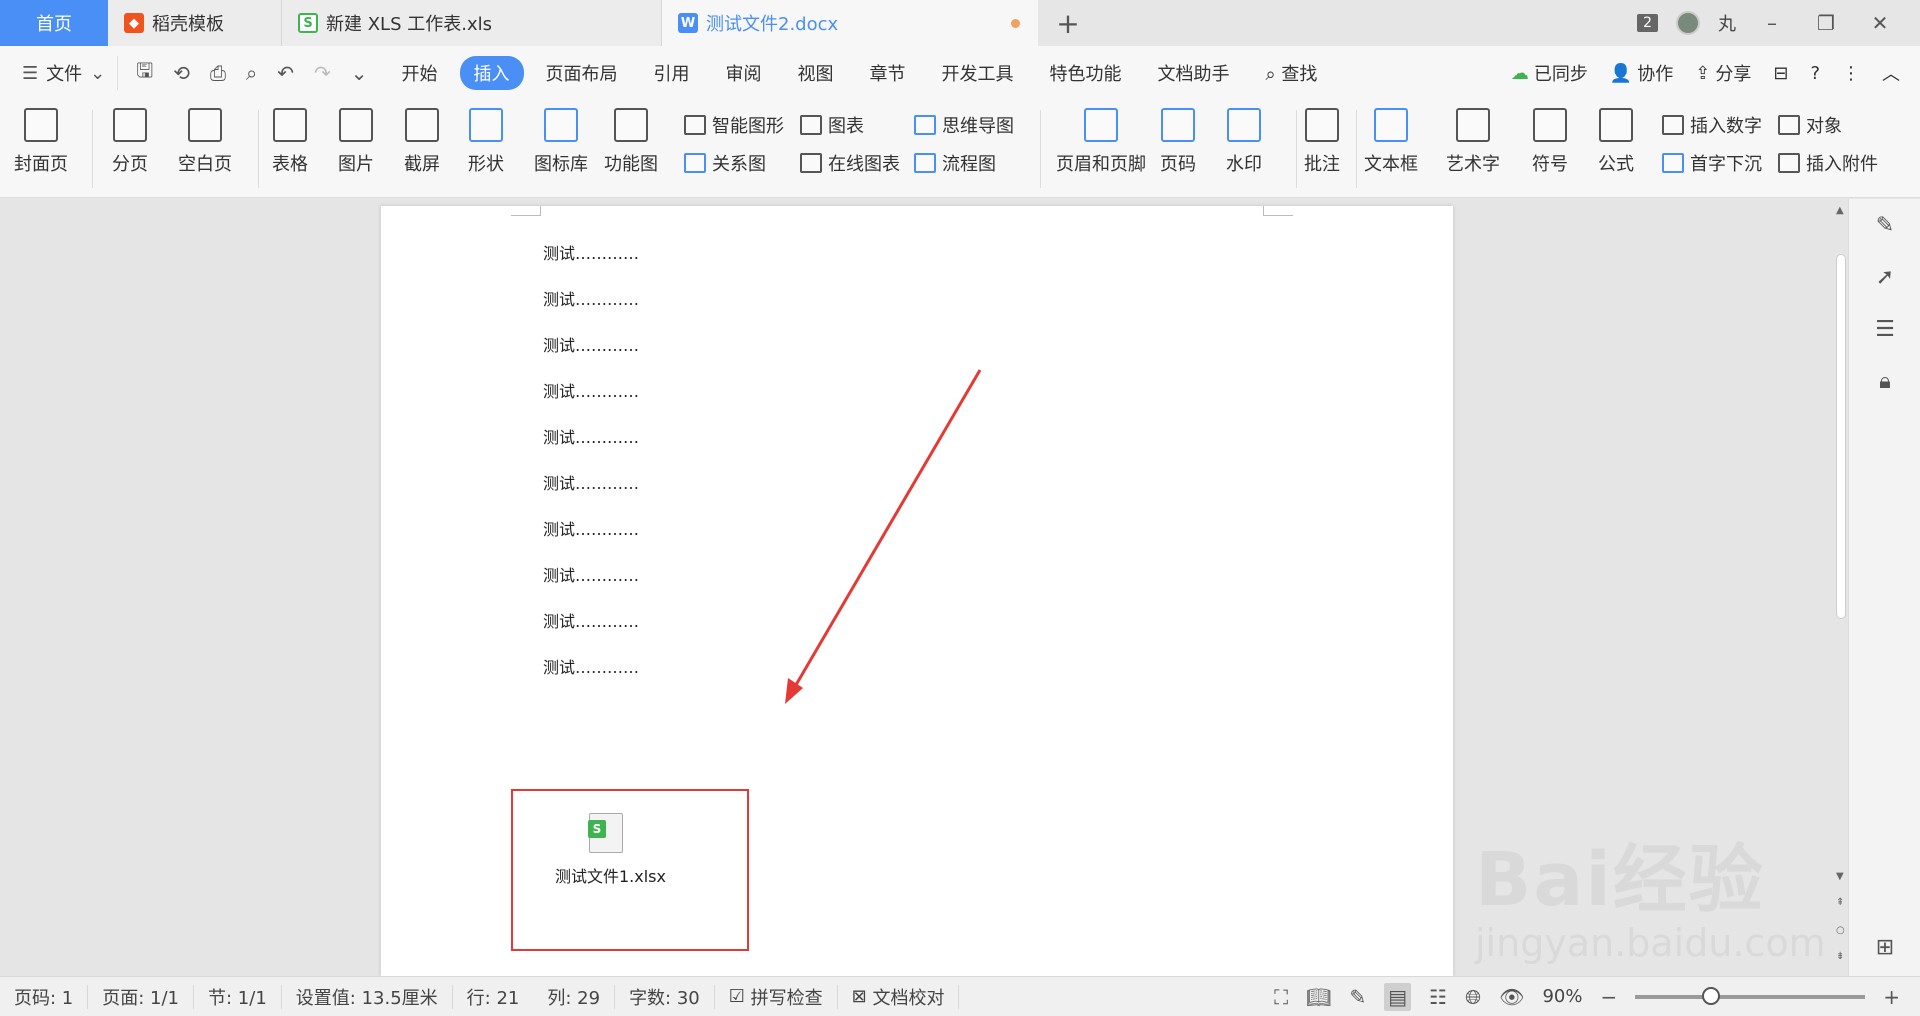 The image size is (1920, 1016). What do you see at coordinates (1438, 997) in the screenshot?
I see `outline-view-icon: ☷` at bounding box center [1438, 997].